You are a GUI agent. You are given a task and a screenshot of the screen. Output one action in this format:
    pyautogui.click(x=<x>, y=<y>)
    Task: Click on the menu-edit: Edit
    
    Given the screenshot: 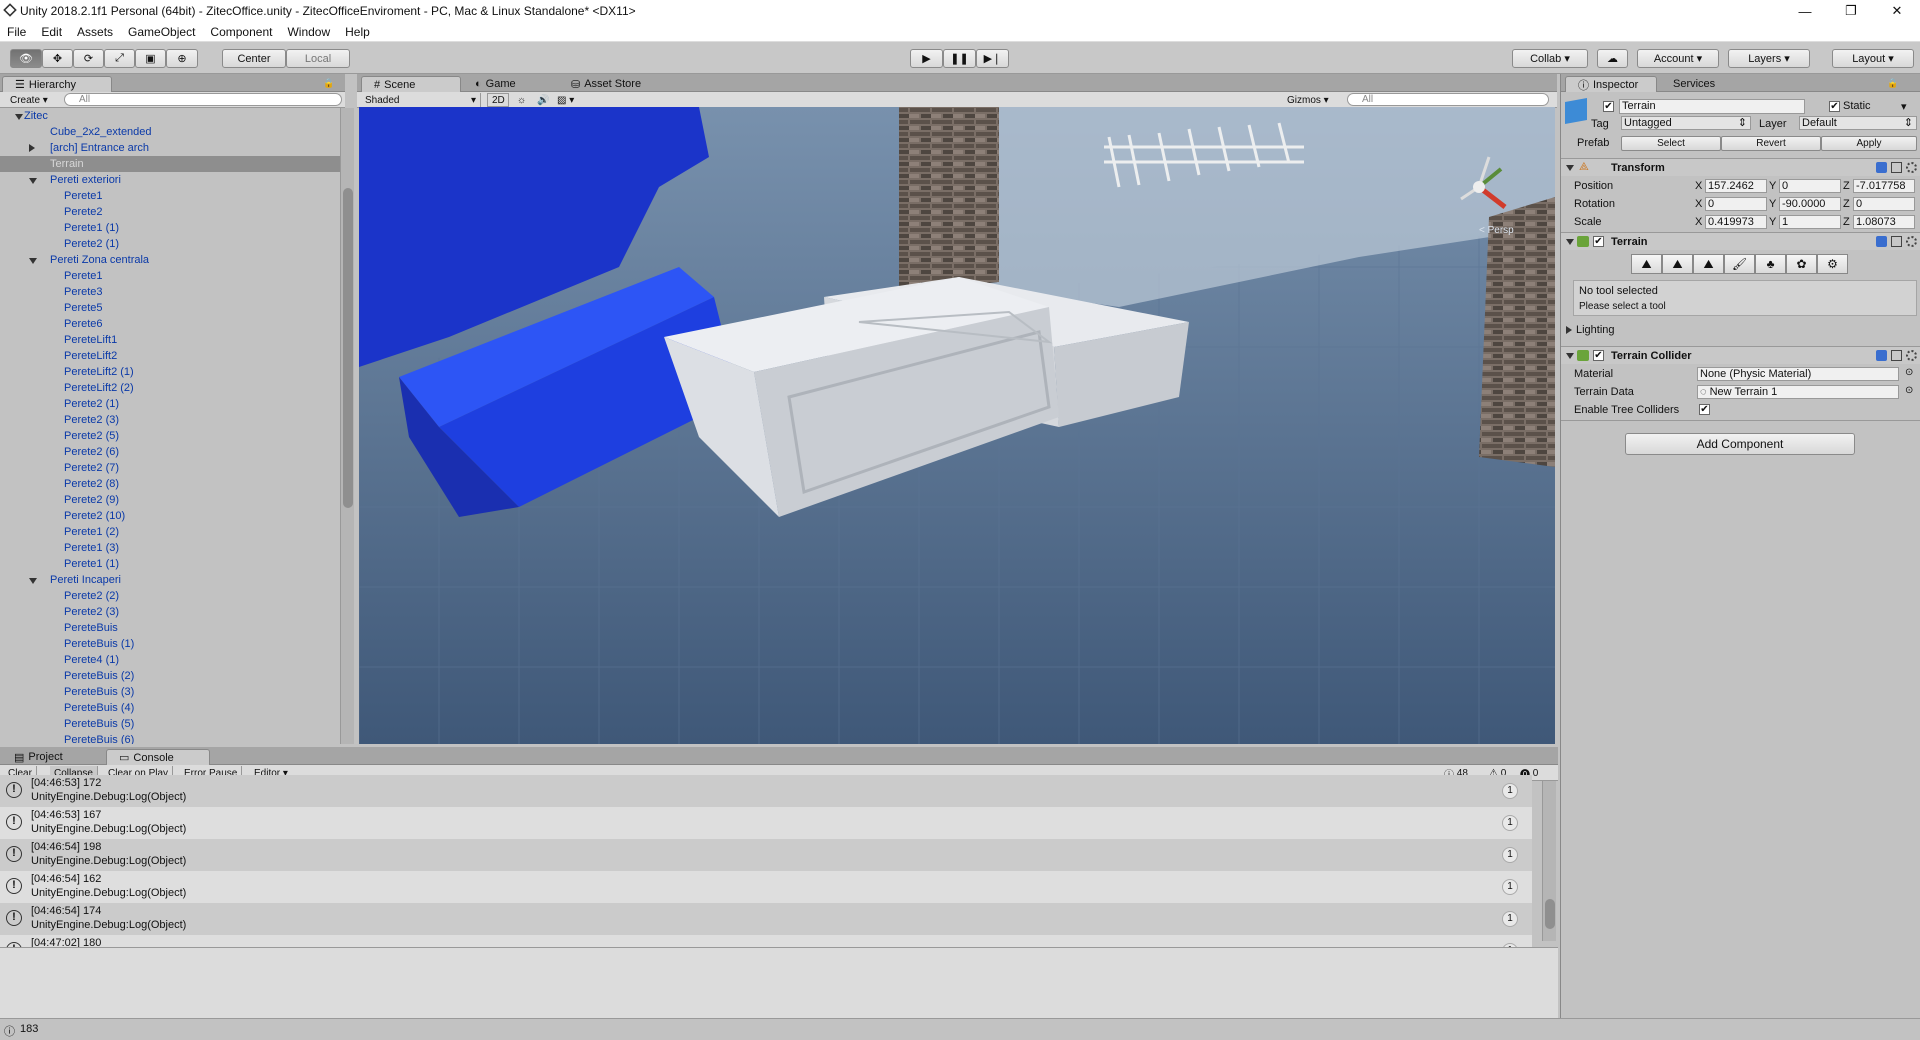 What is the action you would take?
    pyautogui.click(x=52, y=32)
    